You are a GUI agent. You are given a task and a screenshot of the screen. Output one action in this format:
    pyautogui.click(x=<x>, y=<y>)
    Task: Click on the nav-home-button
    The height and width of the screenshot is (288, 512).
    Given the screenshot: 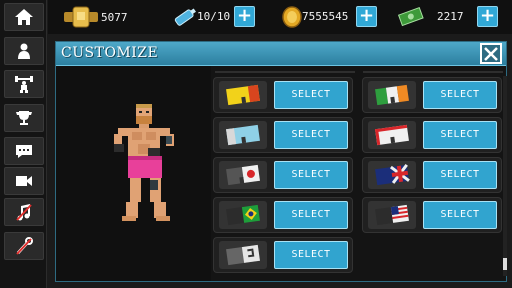 What is the action you would take?
    pyautogui.click(x=24, y=17)
    